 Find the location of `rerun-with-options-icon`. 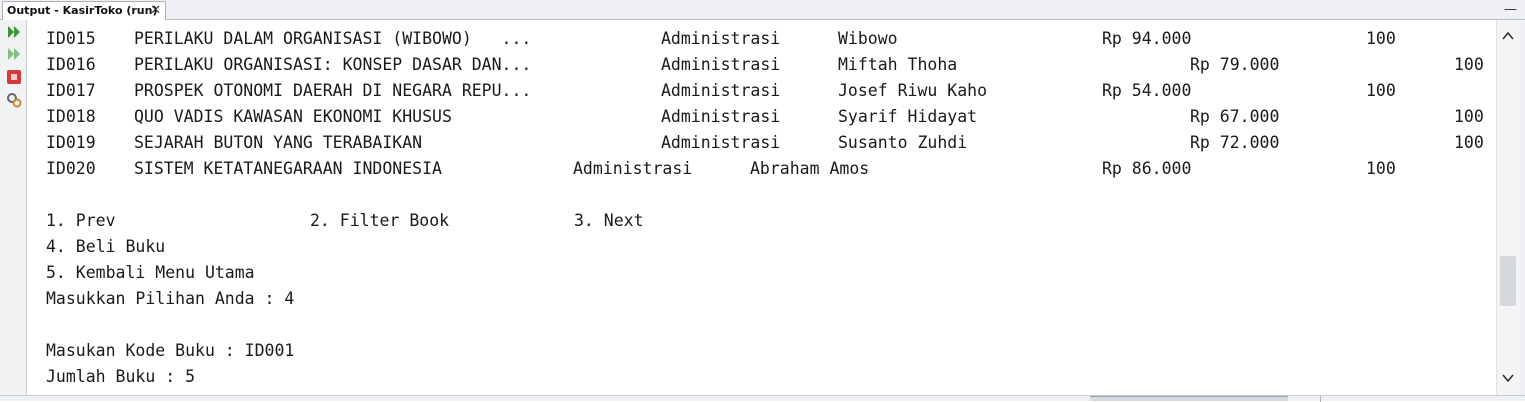

rerun-with-options-icon is located at coordinates (14, 54).